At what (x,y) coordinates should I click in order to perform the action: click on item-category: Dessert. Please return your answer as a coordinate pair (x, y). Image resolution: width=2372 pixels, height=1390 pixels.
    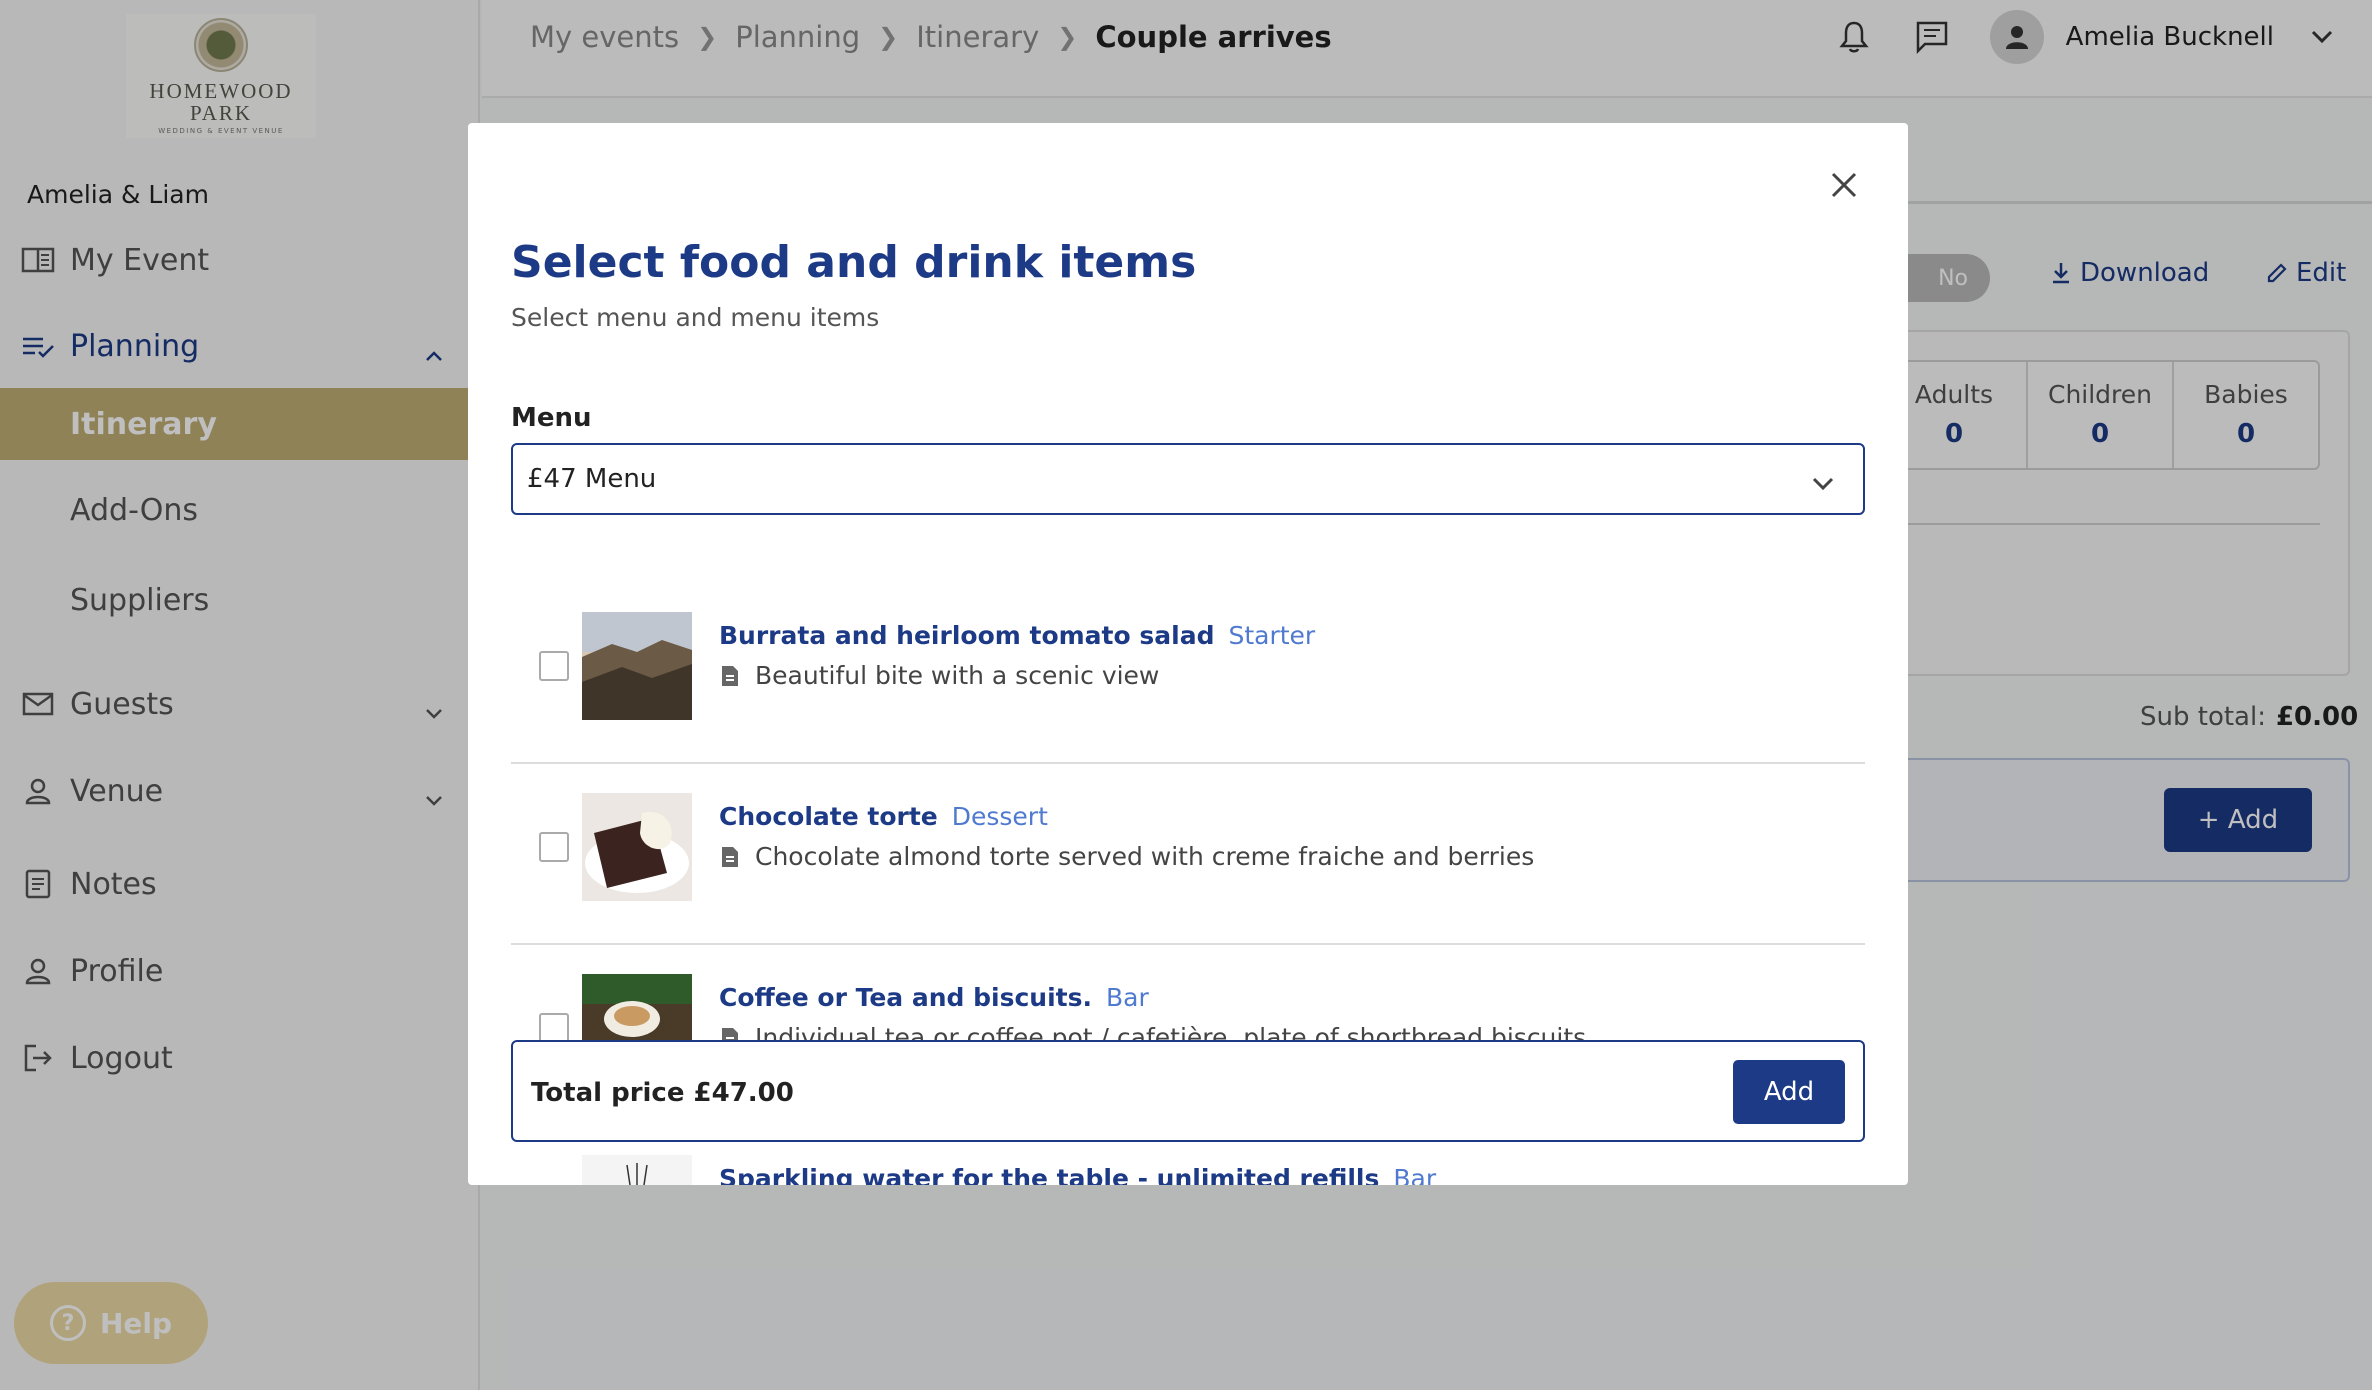
    Looking at the image, I should click on (999, 816).